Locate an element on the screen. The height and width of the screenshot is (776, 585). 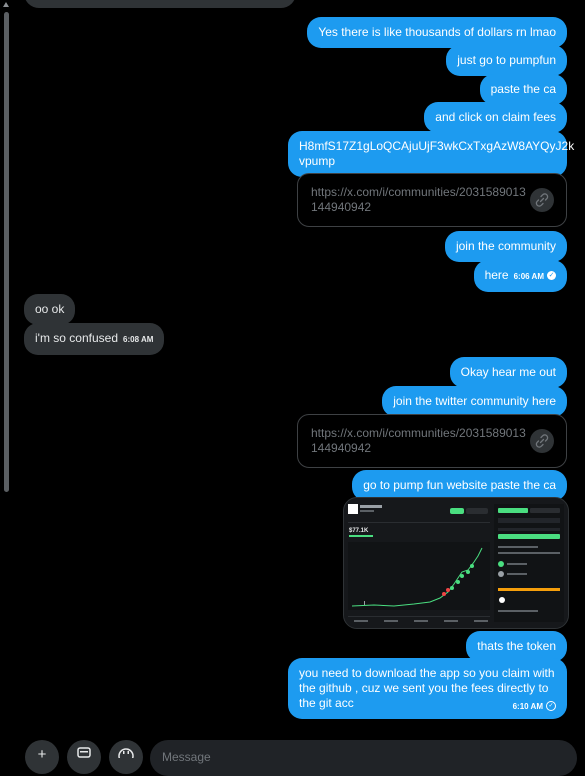
message-bubble: here 6:06 AM ✓ is located at coordinates (520, 276).